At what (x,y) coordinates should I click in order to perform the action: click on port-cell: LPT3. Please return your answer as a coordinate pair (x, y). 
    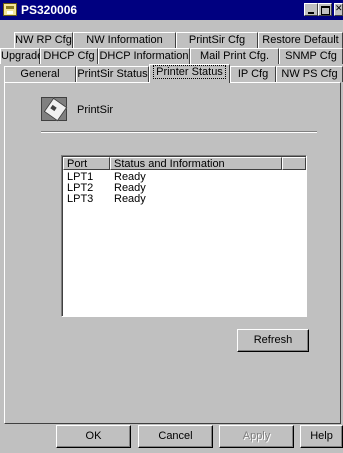
    Looking at the image, I should click on (80, 199).